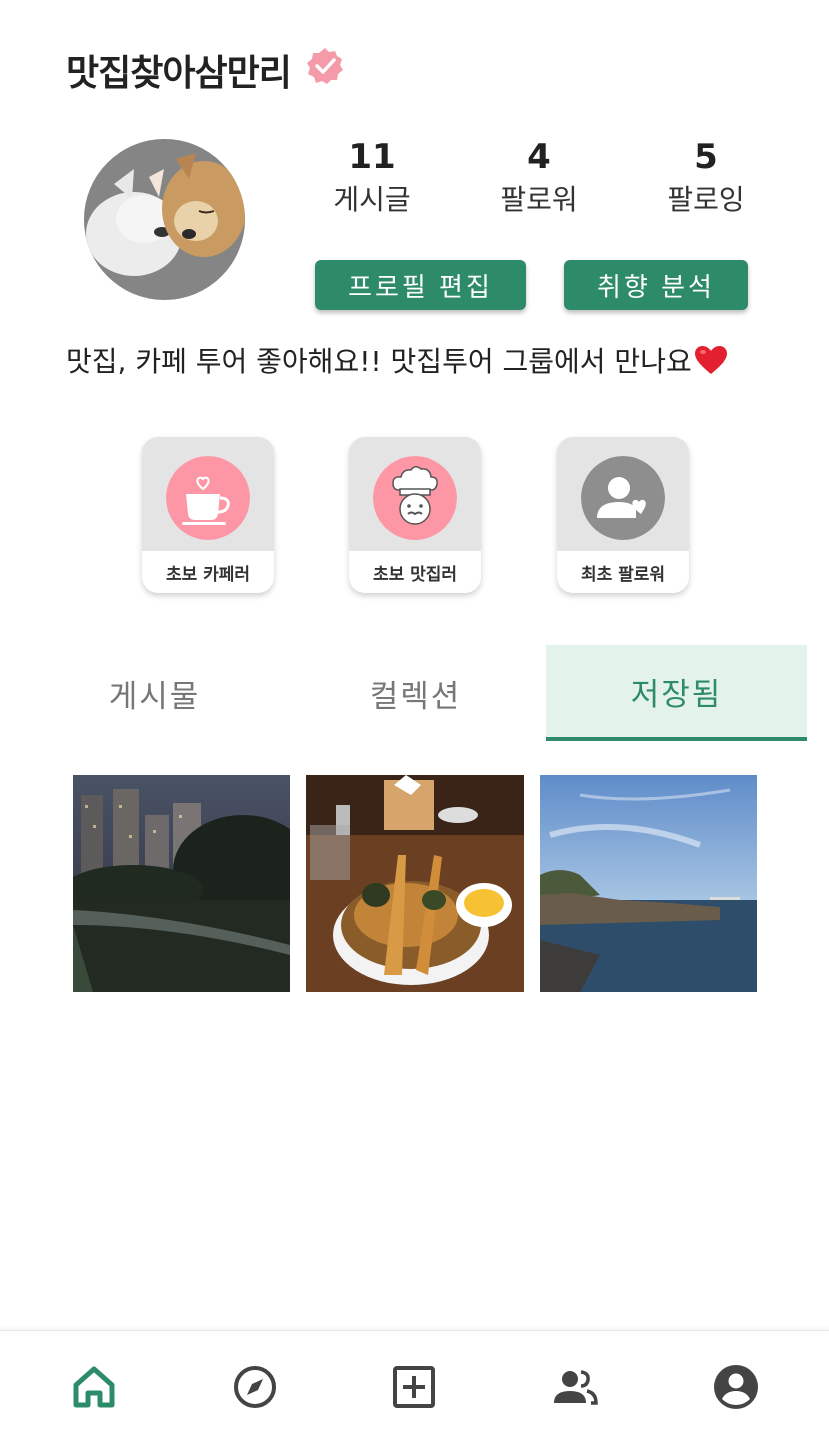 The image size is (829, 1440). I want to click on add-box-icon, so click(414, 1387).